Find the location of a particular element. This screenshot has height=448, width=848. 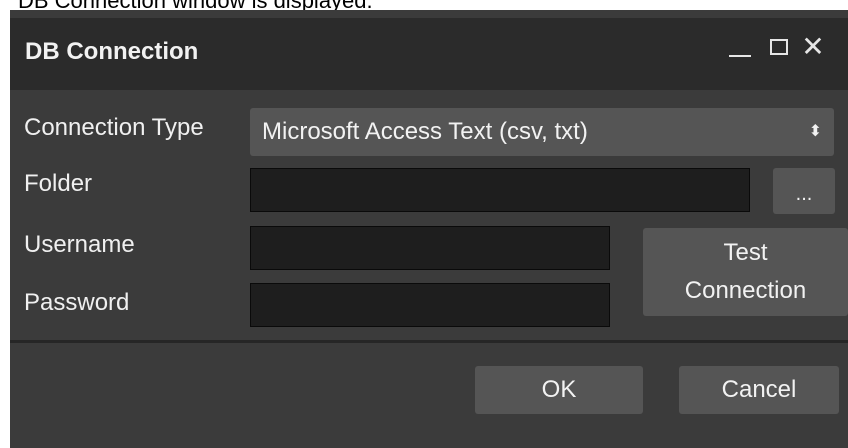

test-connection-button: Test Connection is located at coordinates (745, 272).